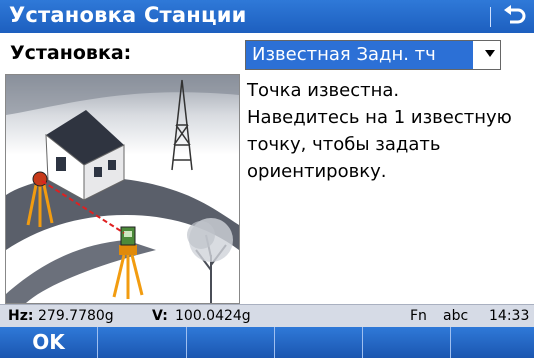 Image resolution: width=534 pixels, height=358 pixels. I want to click on softkey-f6, so click(492, 342).